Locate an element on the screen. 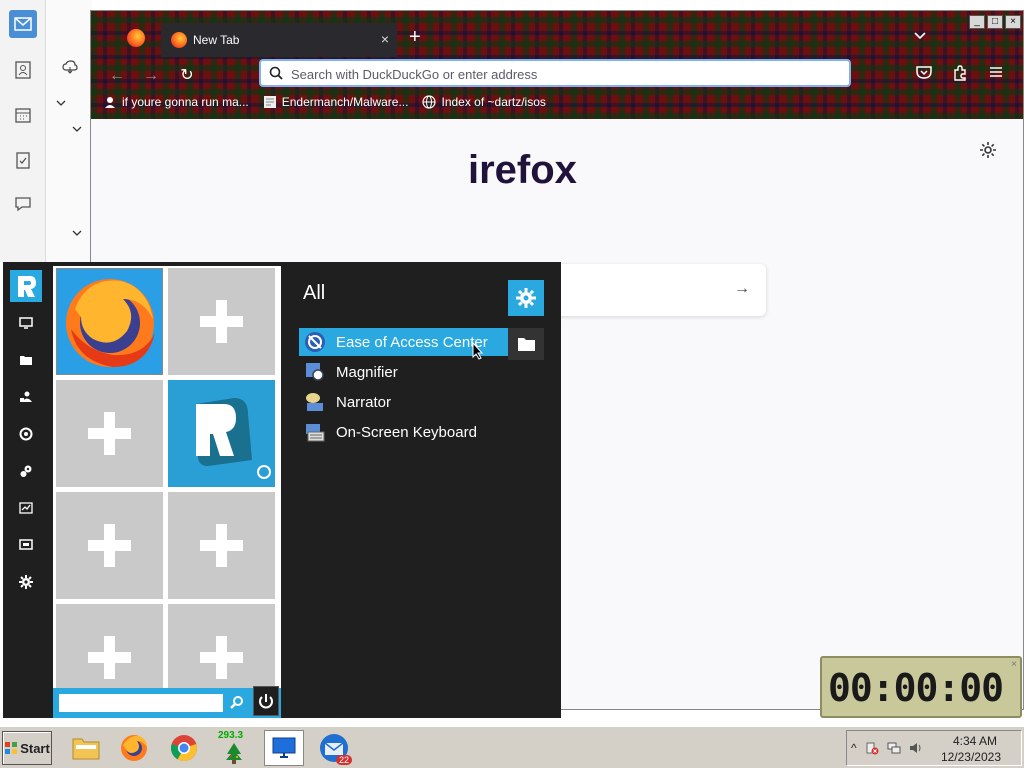 The width and height of the screenshot is (1024, 768). monitor-icon is located at coordinates (26, 323).